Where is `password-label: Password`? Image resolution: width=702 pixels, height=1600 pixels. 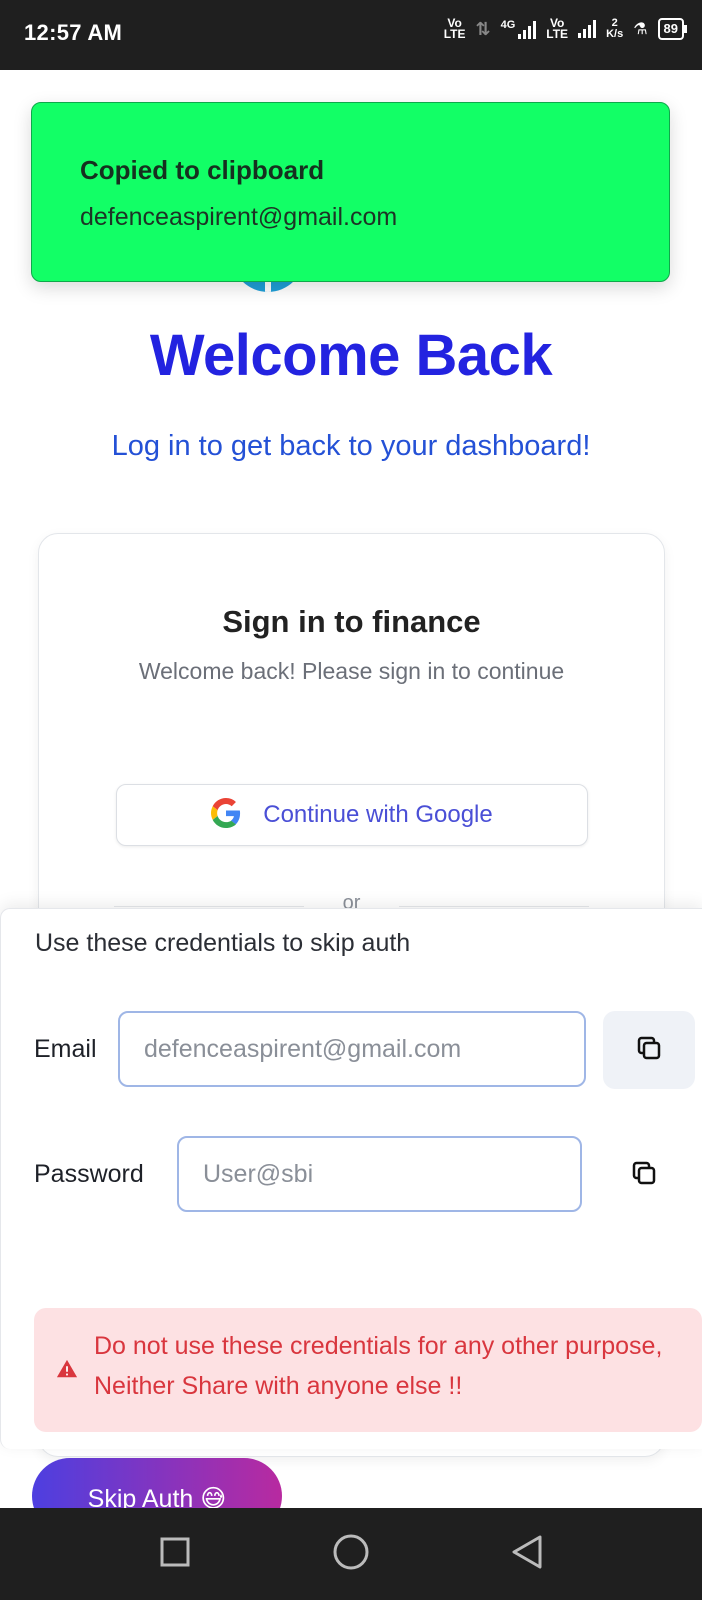 password-label: Password is located at coordinates (89, 1174).